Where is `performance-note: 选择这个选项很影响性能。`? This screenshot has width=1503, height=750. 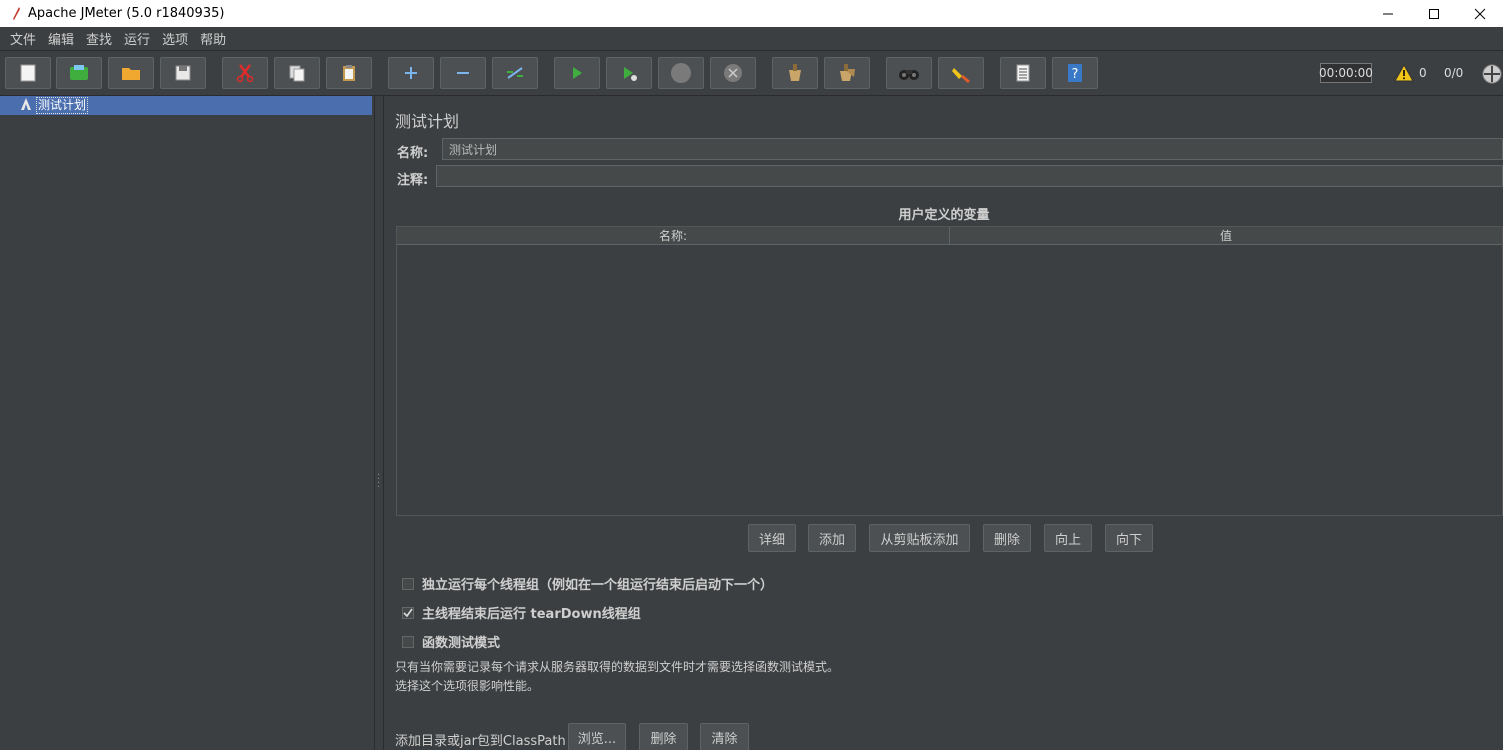 performance-note: 选择这个选项很影响性能。 is located at coordinates (467, 686).